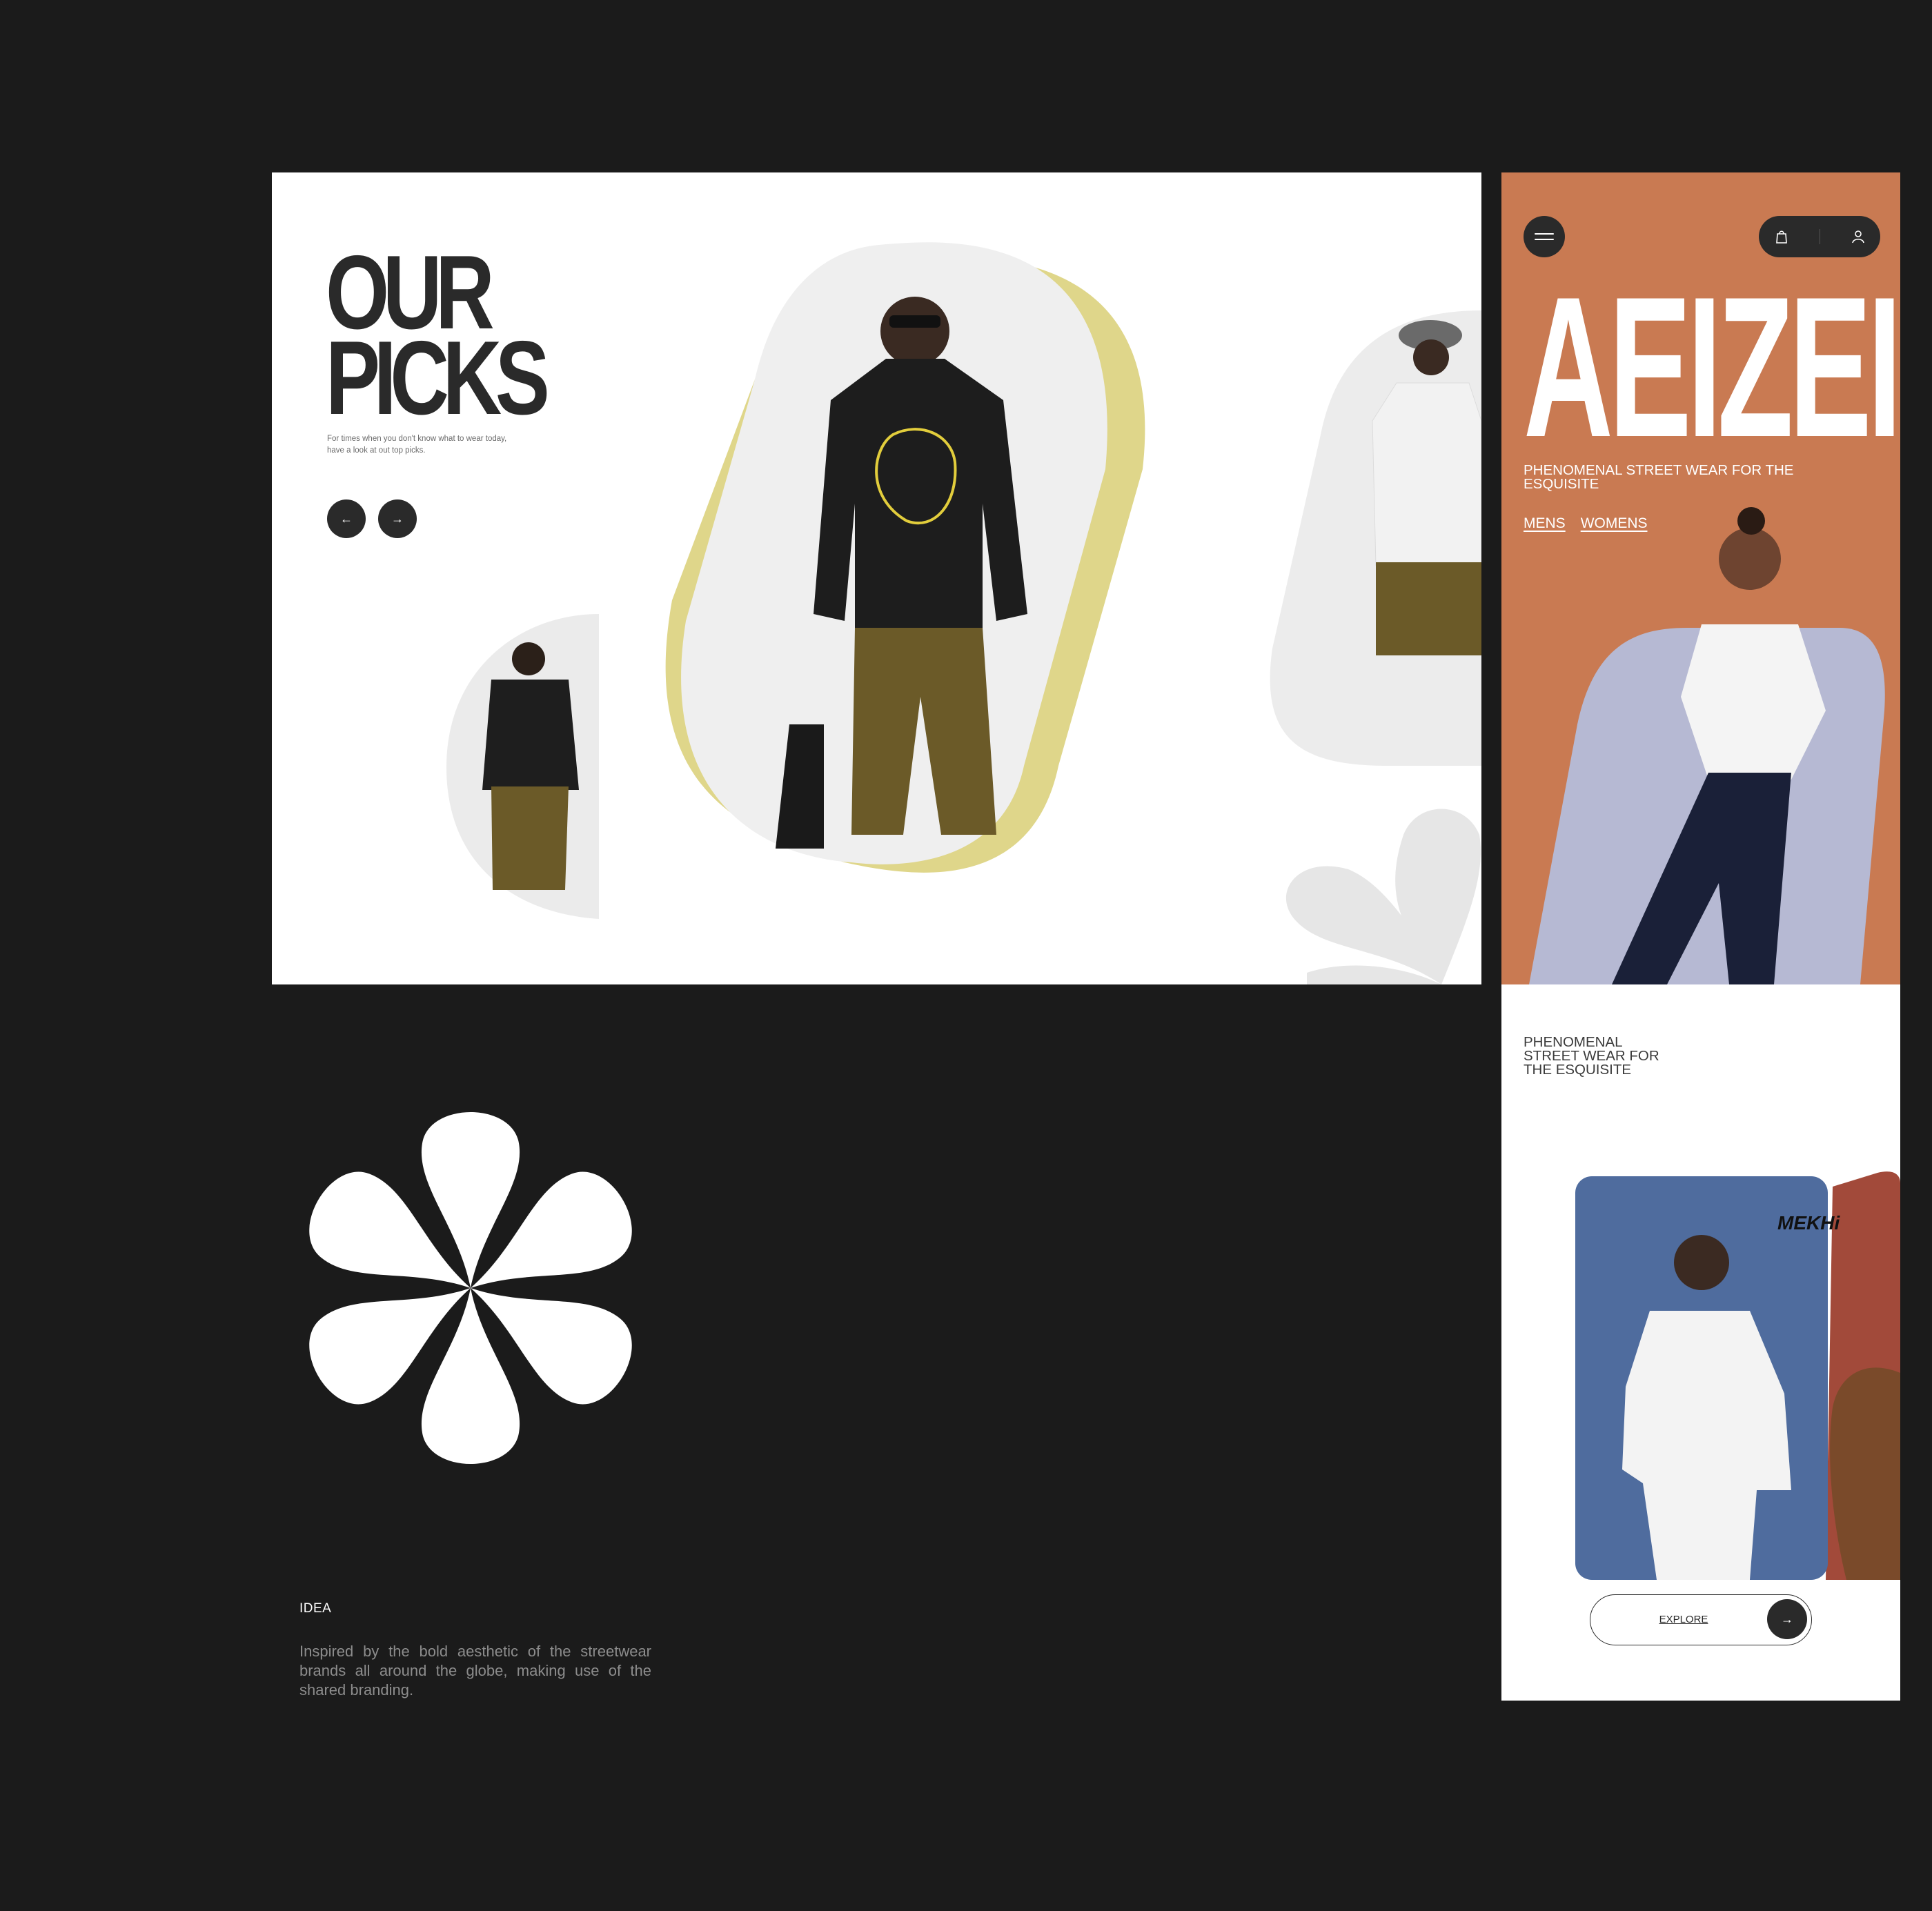  What do you see at coordinates (315, 1608) in the screenshot?
I see `idea-heading: IDEA` at bounding box center [315, 1608].